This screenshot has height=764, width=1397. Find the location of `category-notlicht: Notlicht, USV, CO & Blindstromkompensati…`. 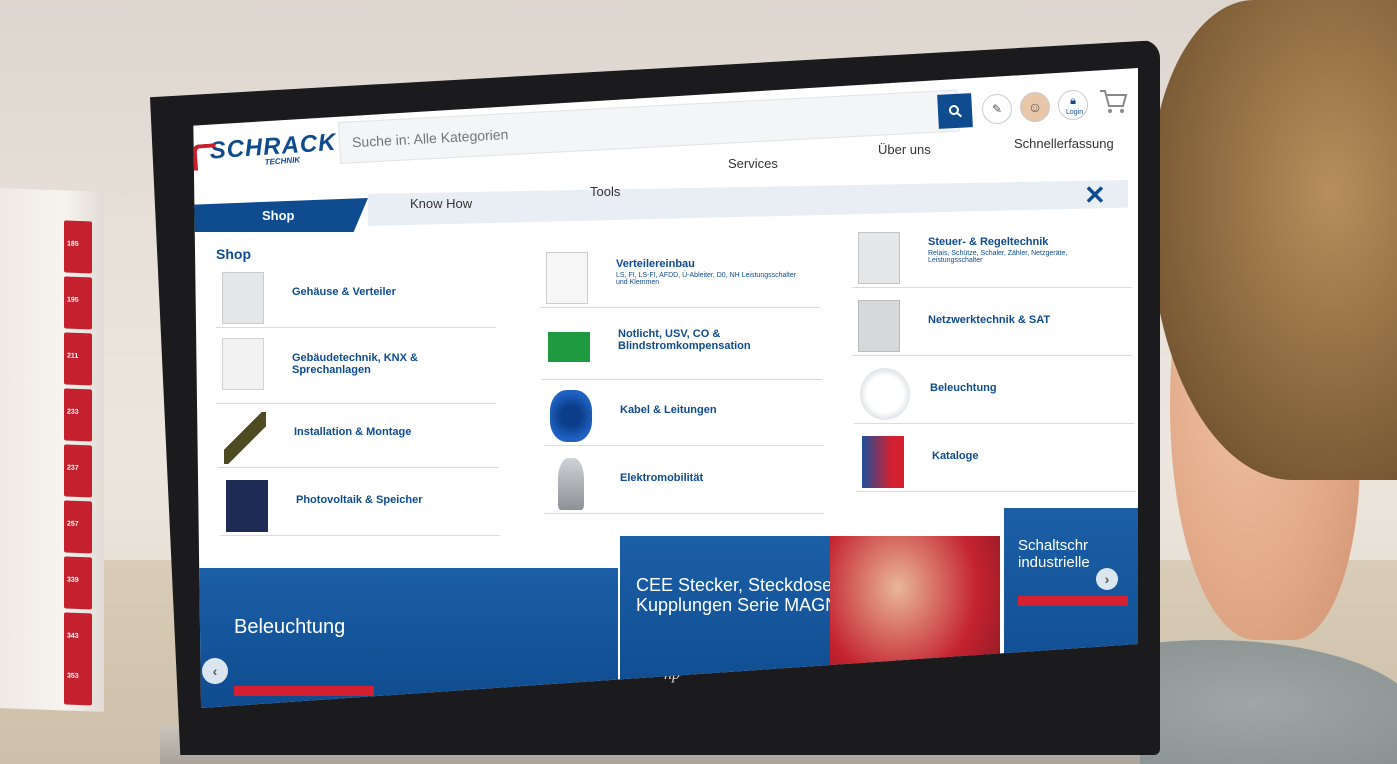

category-notlicht: Notlicht, USV, CO & Blindstromkompensati… is located at coordinates (682, 348).